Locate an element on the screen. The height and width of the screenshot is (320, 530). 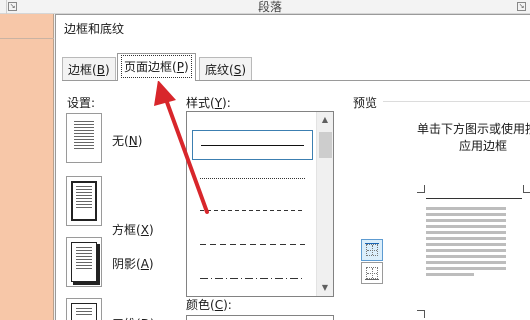
paragraph-launcher-icon: ↘ is located at coordinates (521, 6).